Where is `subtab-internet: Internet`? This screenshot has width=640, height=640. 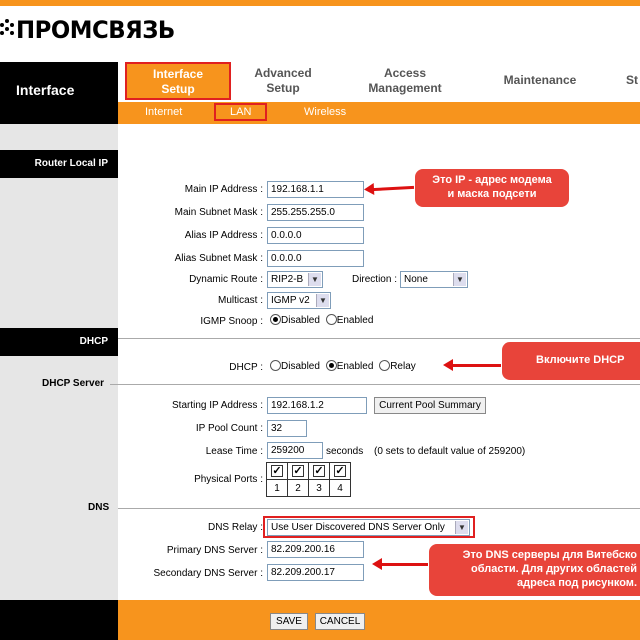 subtab-internet: Internet is located at coordinates (163, 112).